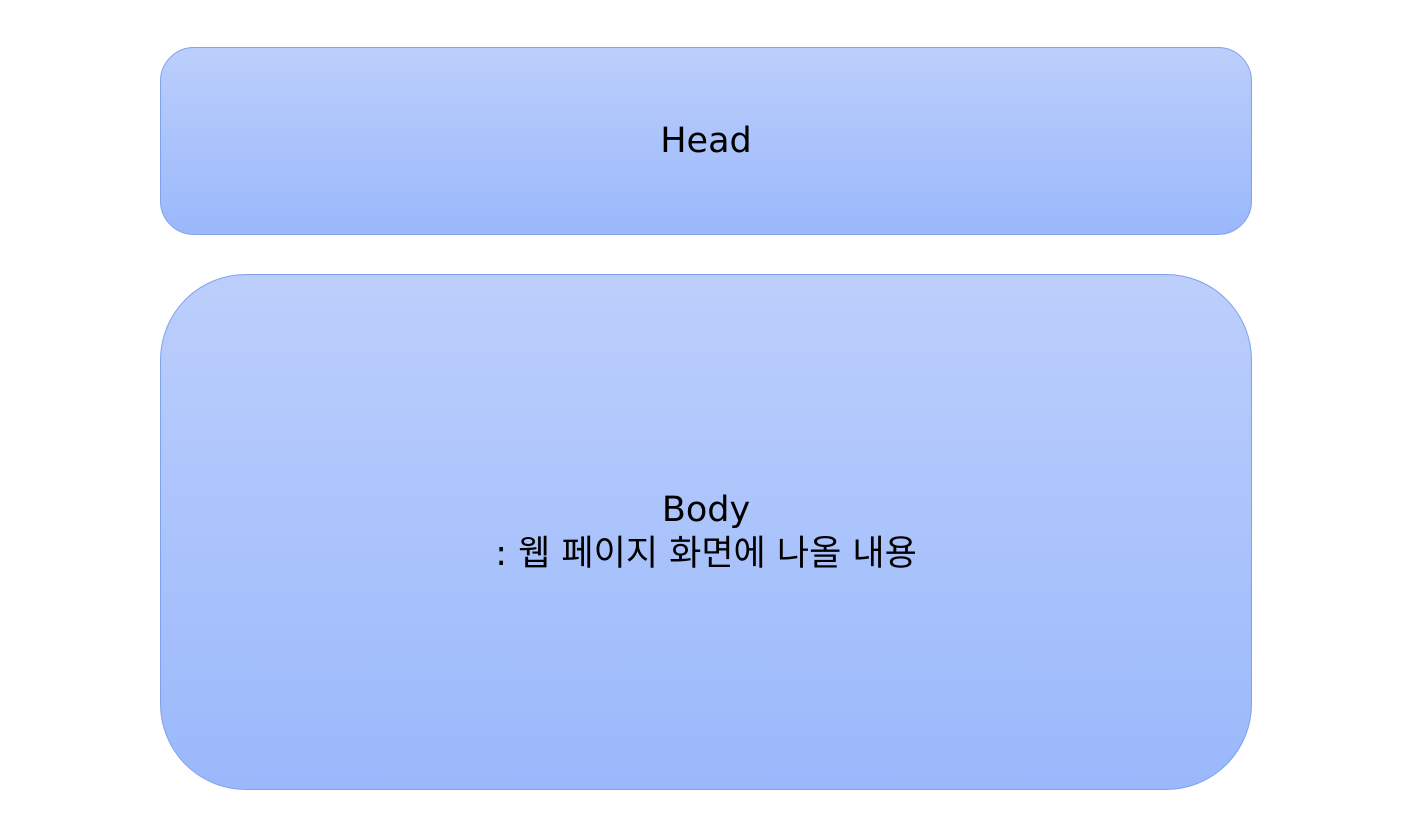 The width and height of the screenshot is (1417, 832). Describe the element at coordinates (706, 554) in the screenshot. I see `body-description: : 웹 페이지 화면에 나올 내용` at that location.